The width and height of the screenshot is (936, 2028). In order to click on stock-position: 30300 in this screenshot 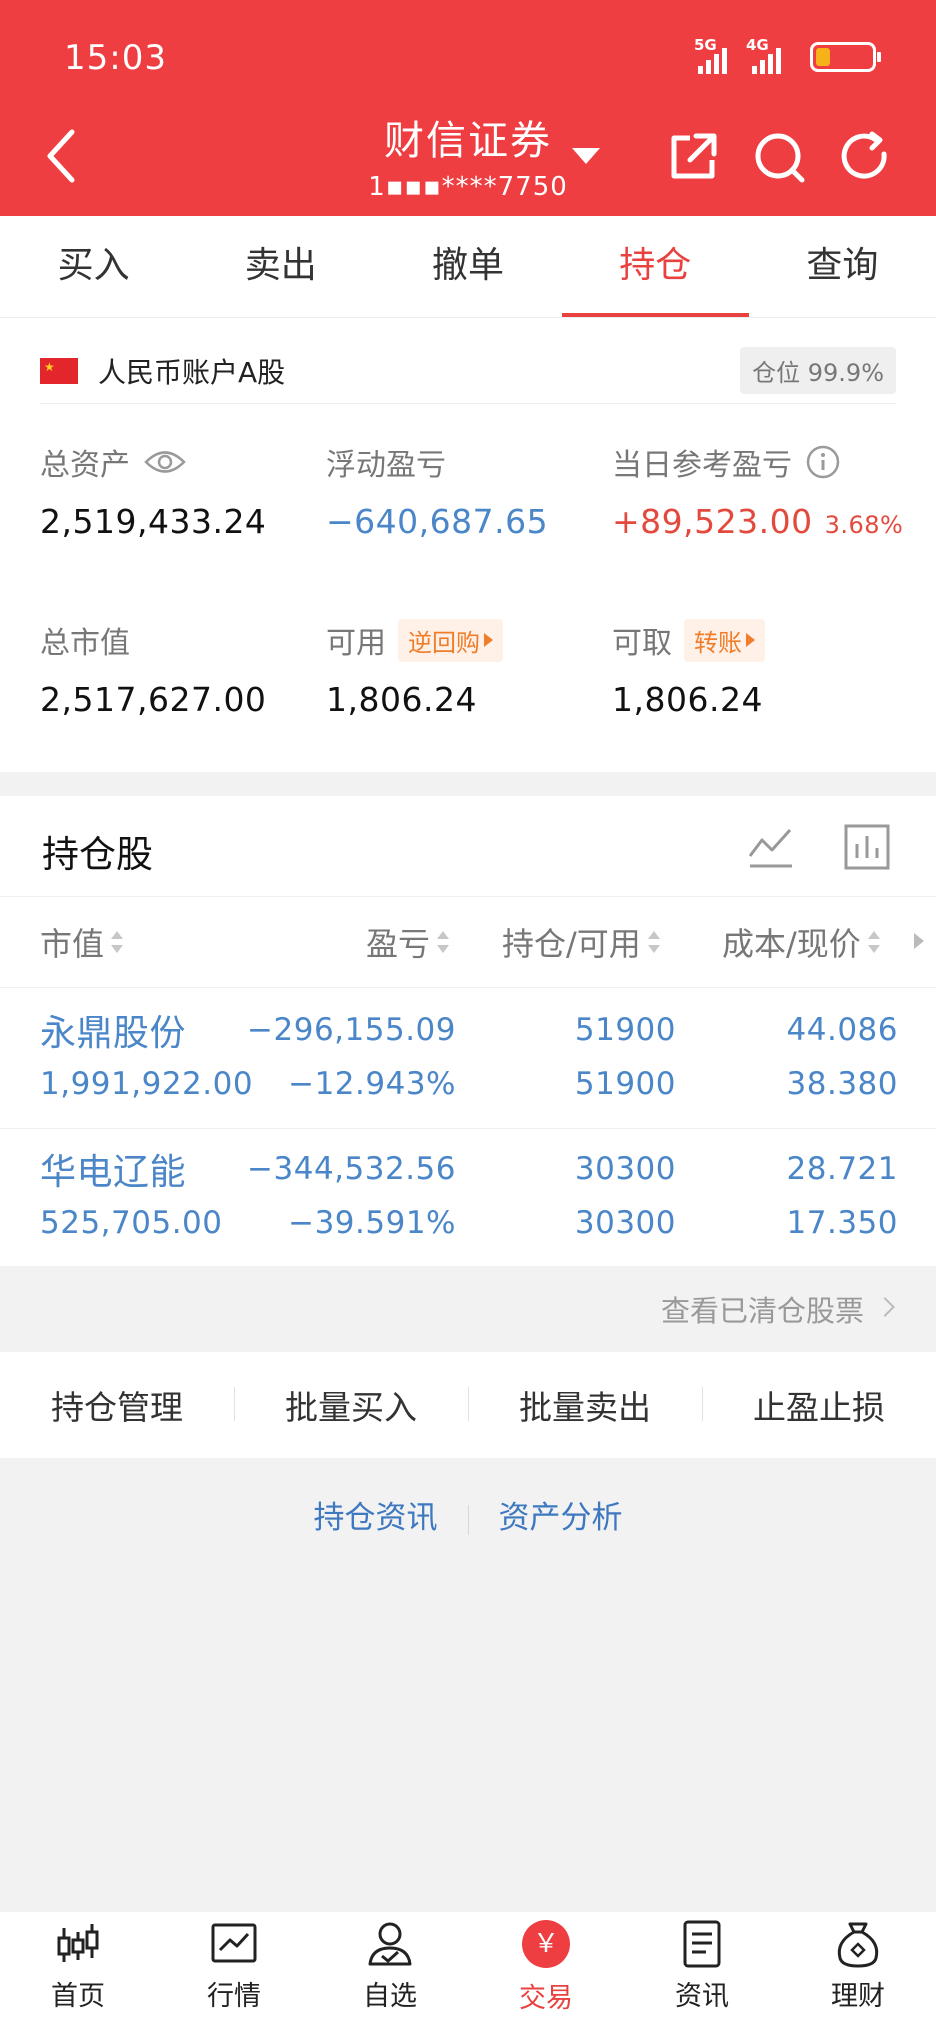, I will do `click(625, 1169)`.